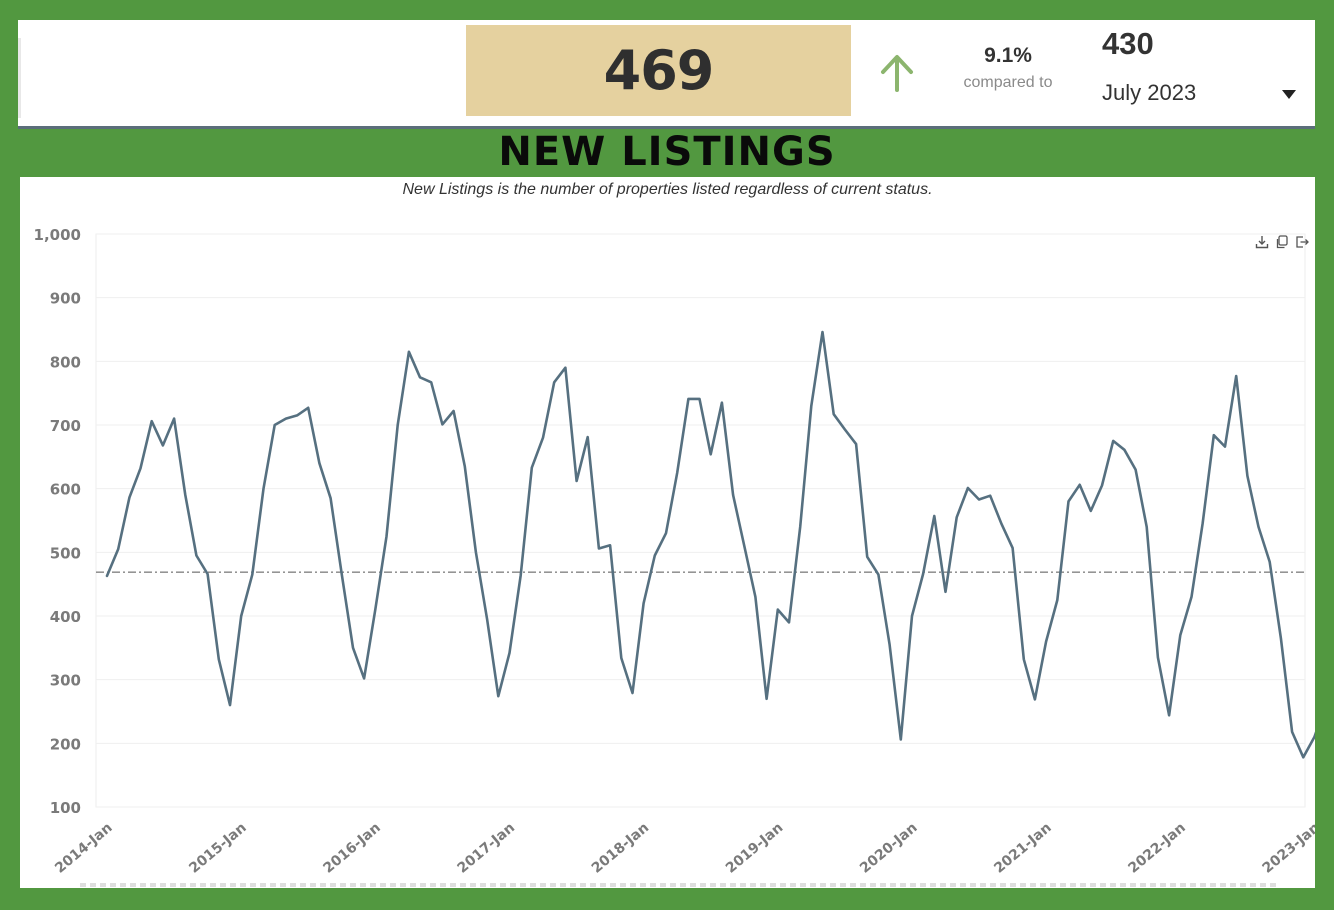 The width and height of the screenshot is (1334, 910). I want to click on x-tick-label: 2017-Jan, so click(486, 848).